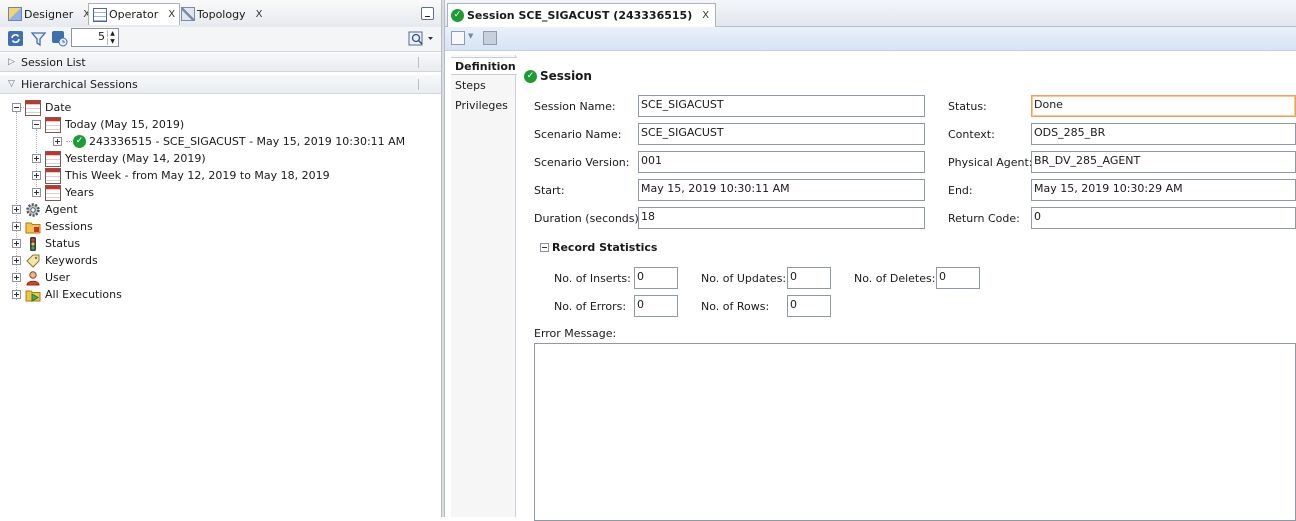  I want to click on refresh-interval-spinner: 5 ▲ ▼, so click(95, 37).